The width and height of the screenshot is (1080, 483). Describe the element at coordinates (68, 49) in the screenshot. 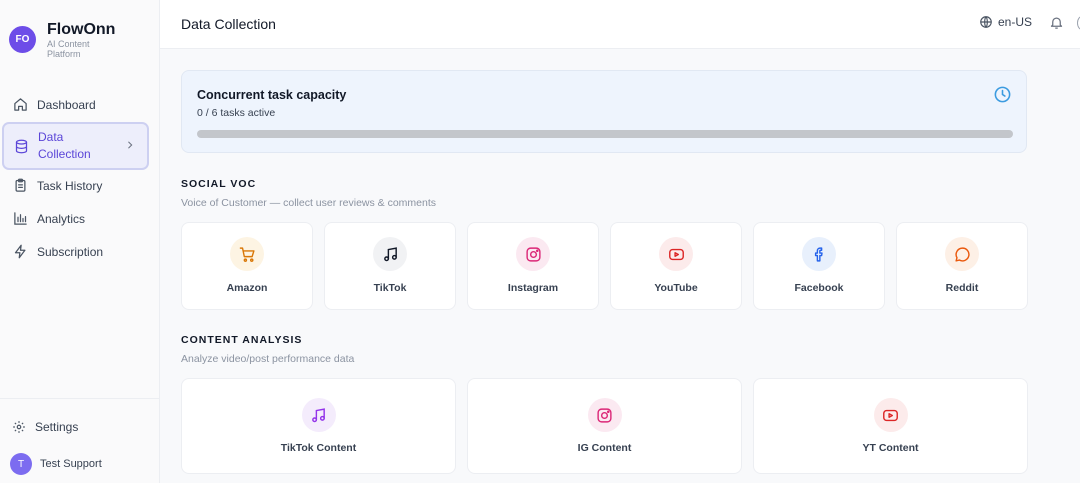

I see `brand-subtitle: AI Content Platform` at that location.